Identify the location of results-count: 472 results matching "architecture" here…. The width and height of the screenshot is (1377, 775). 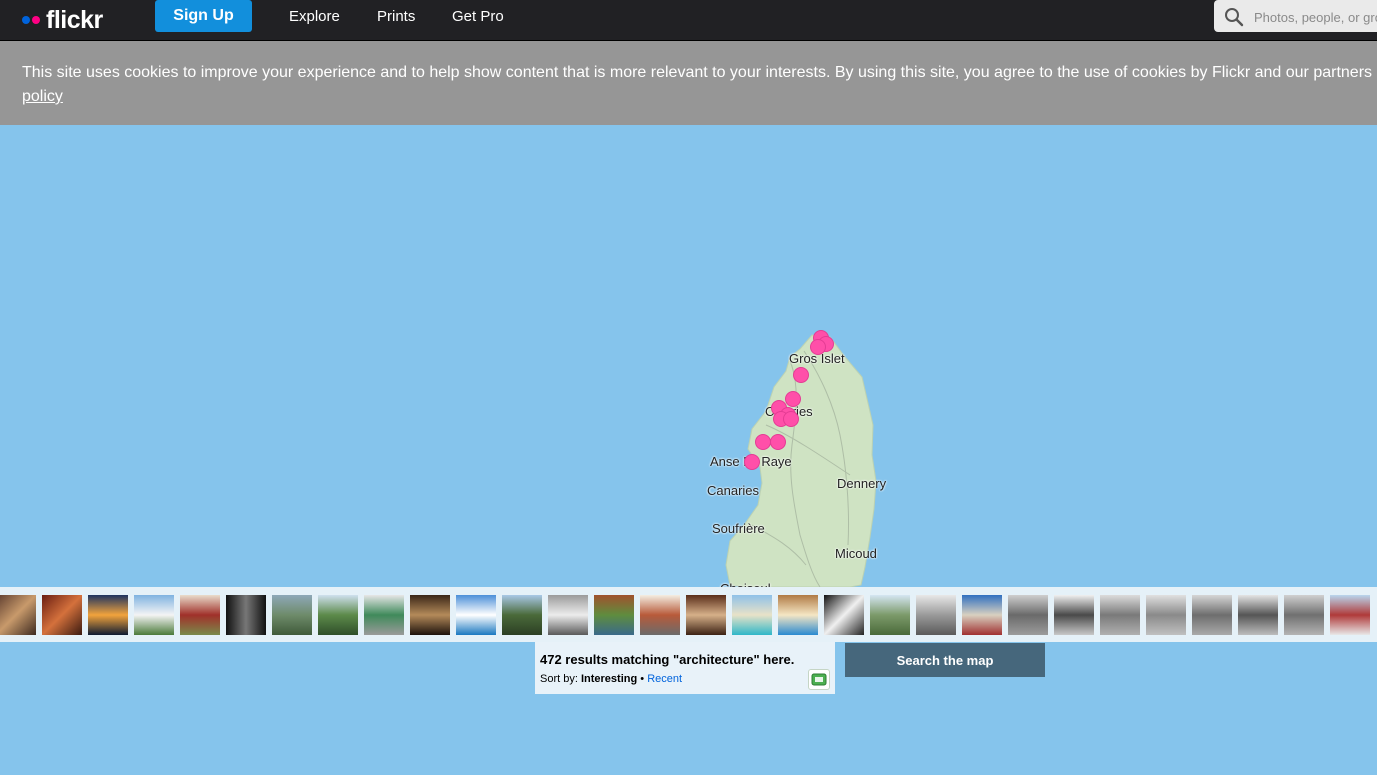
(667, 659).